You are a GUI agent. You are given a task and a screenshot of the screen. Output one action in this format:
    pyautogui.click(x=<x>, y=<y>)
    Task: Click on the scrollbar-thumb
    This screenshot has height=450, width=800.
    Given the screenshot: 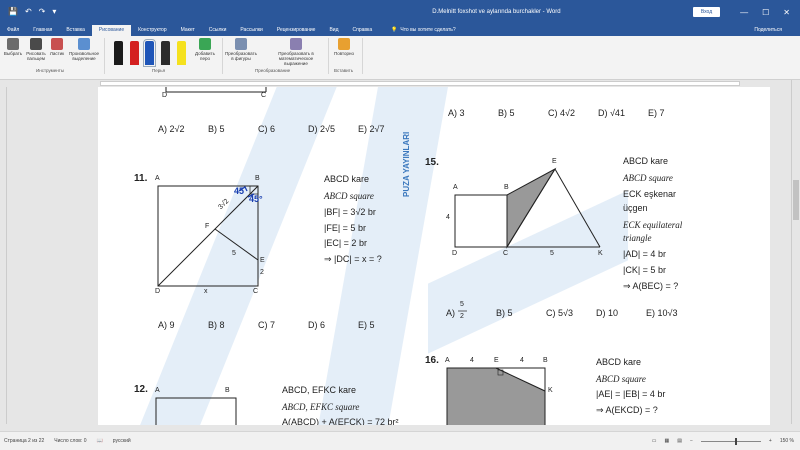 What is the action you would take?
    pyautogui.click(x=796, y=200)
    